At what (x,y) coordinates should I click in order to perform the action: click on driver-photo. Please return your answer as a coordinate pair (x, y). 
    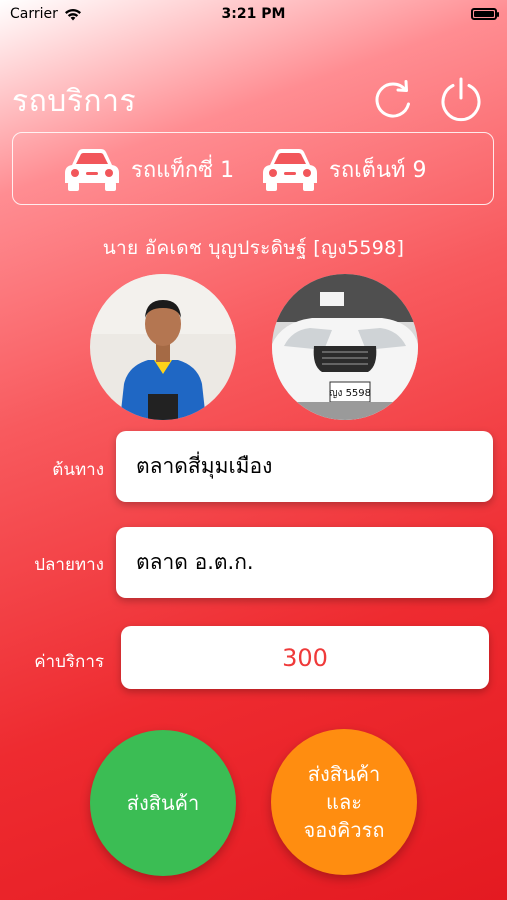
    Looking at the image, I should click on (163, 347).